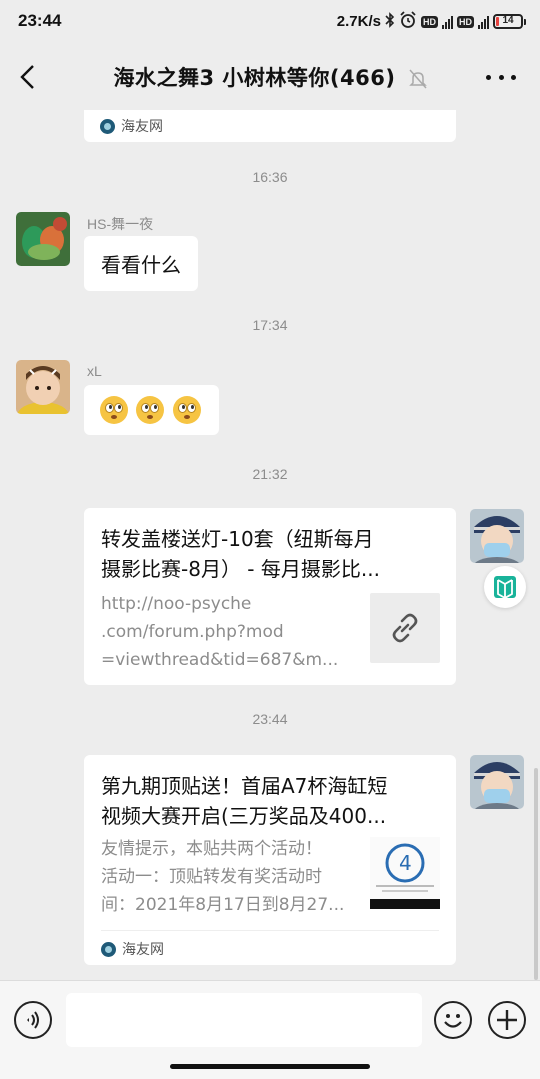  I want to click on link-icon, so click(405, 628).